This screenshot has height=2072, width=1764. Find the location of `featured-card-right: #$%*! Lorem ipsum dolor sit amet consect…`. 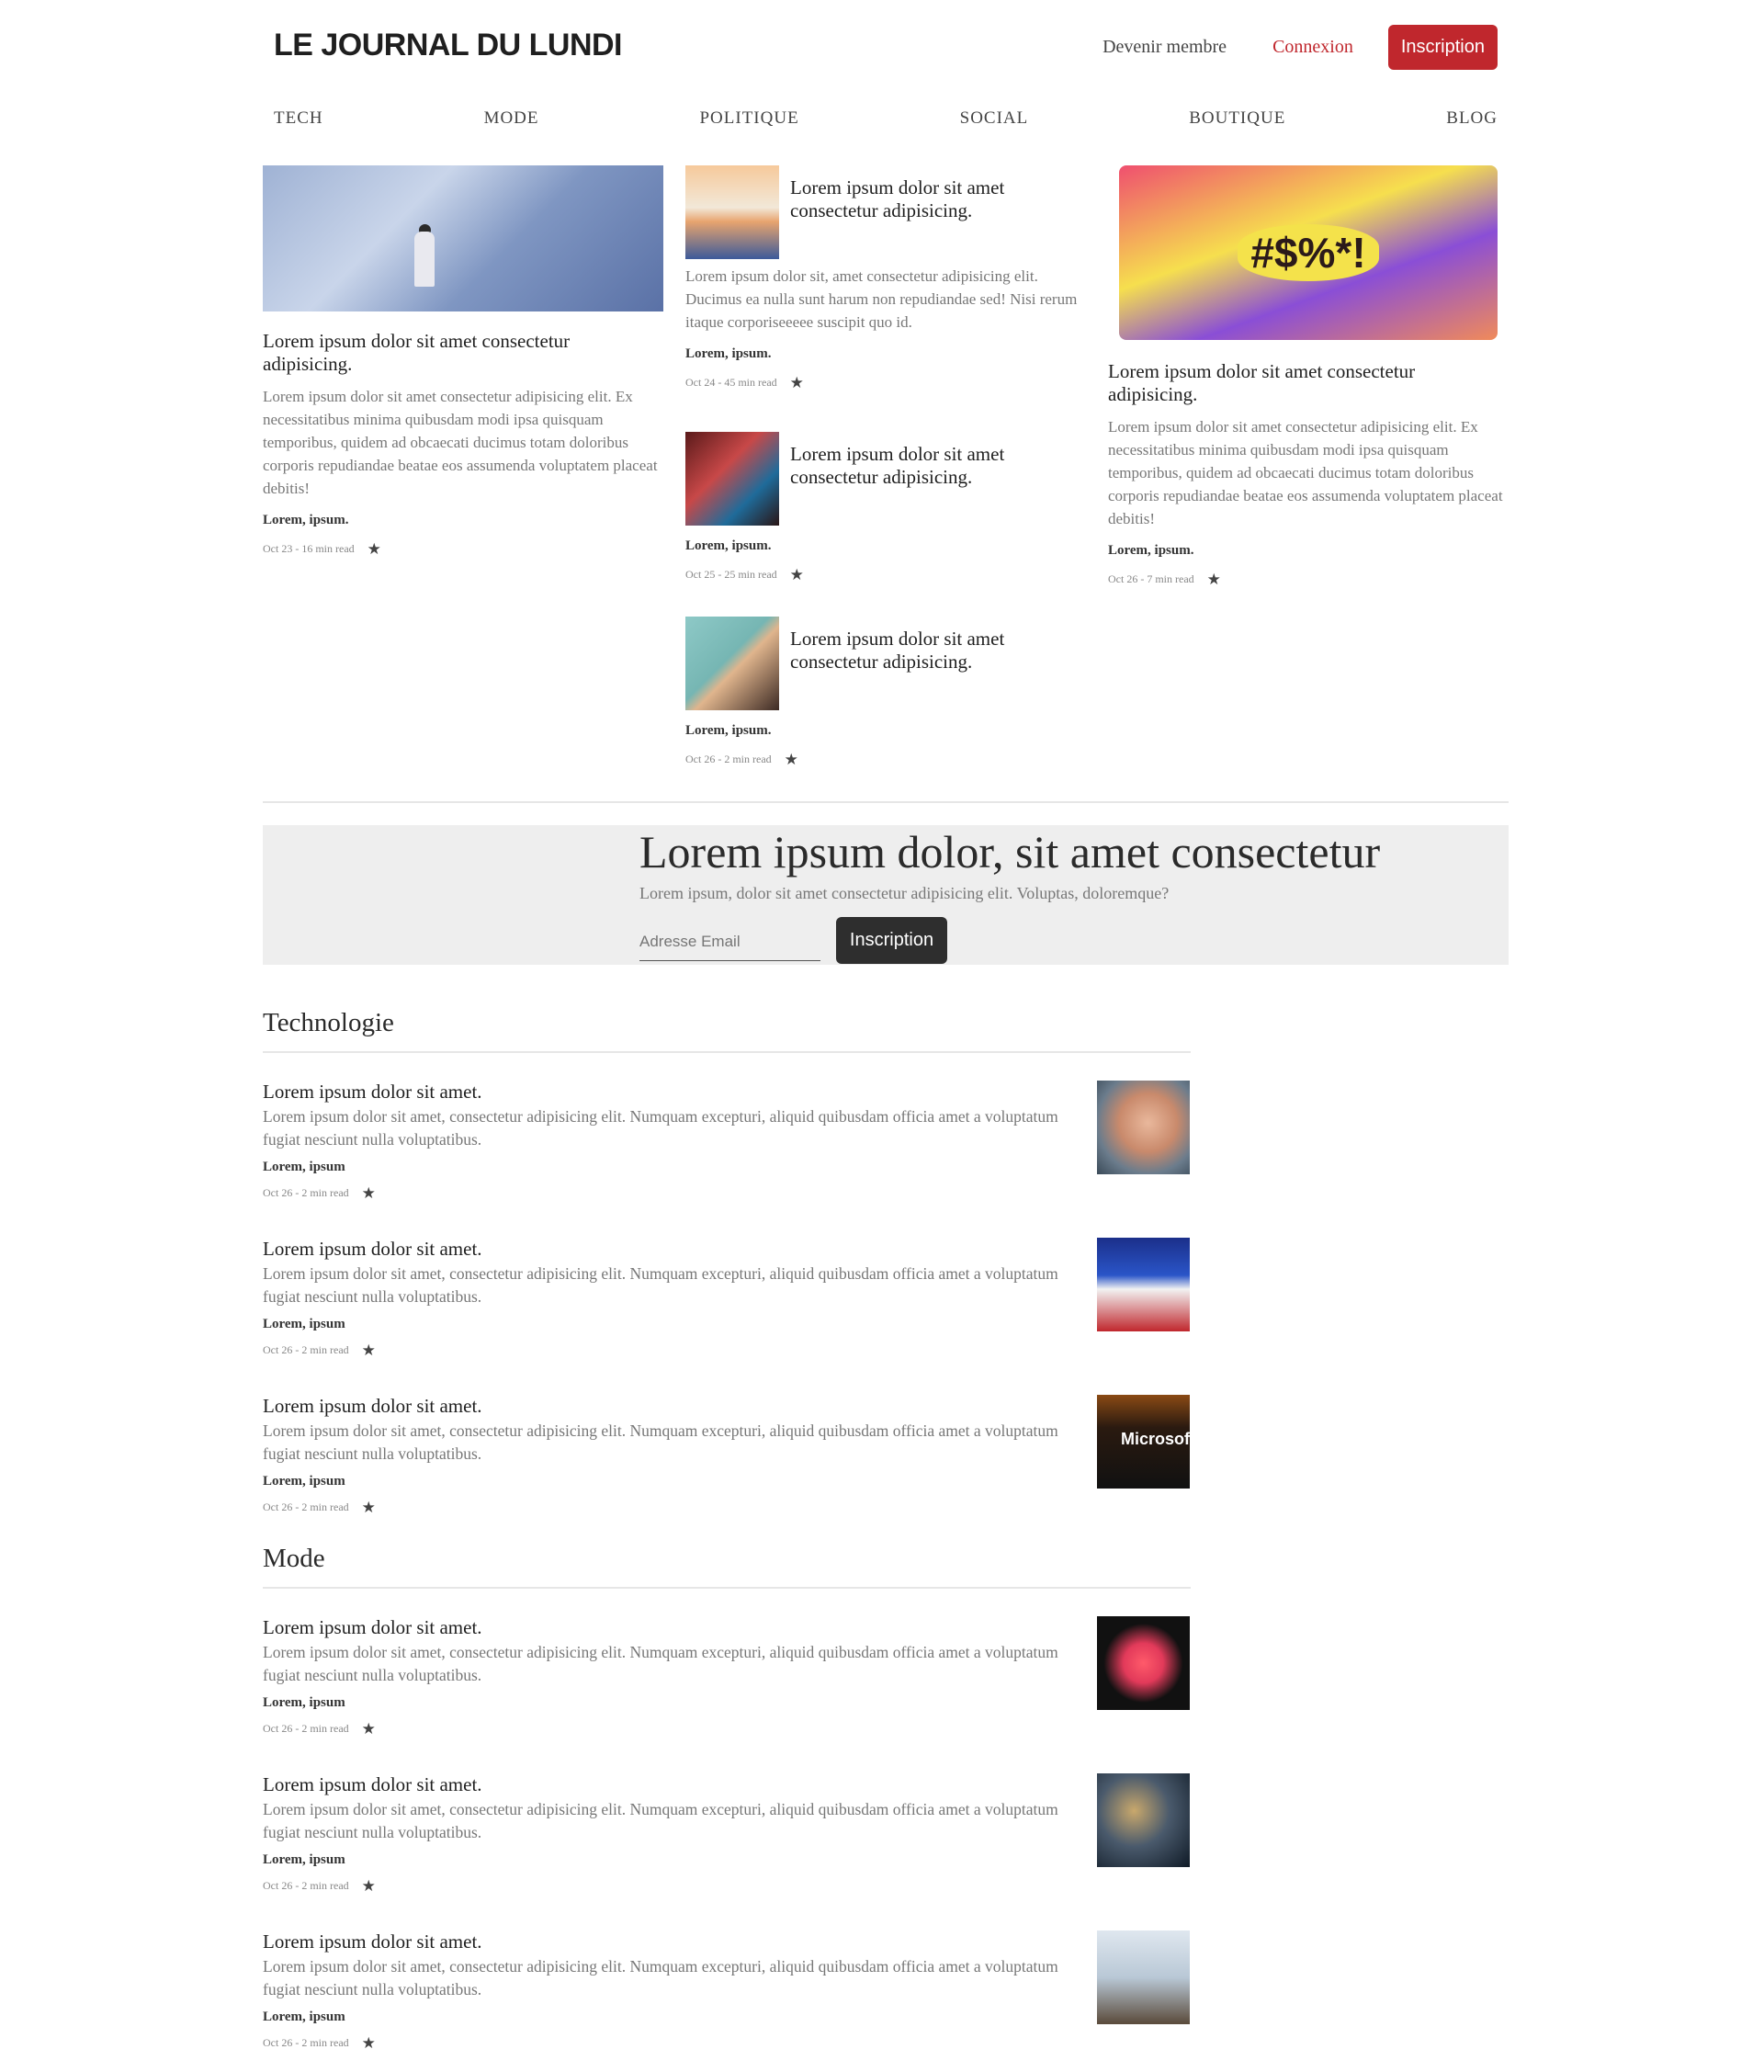

featured-card-right: #$%*! Lorem ipsum dolor sit amet consect… is located at coordinates (1308, 376).